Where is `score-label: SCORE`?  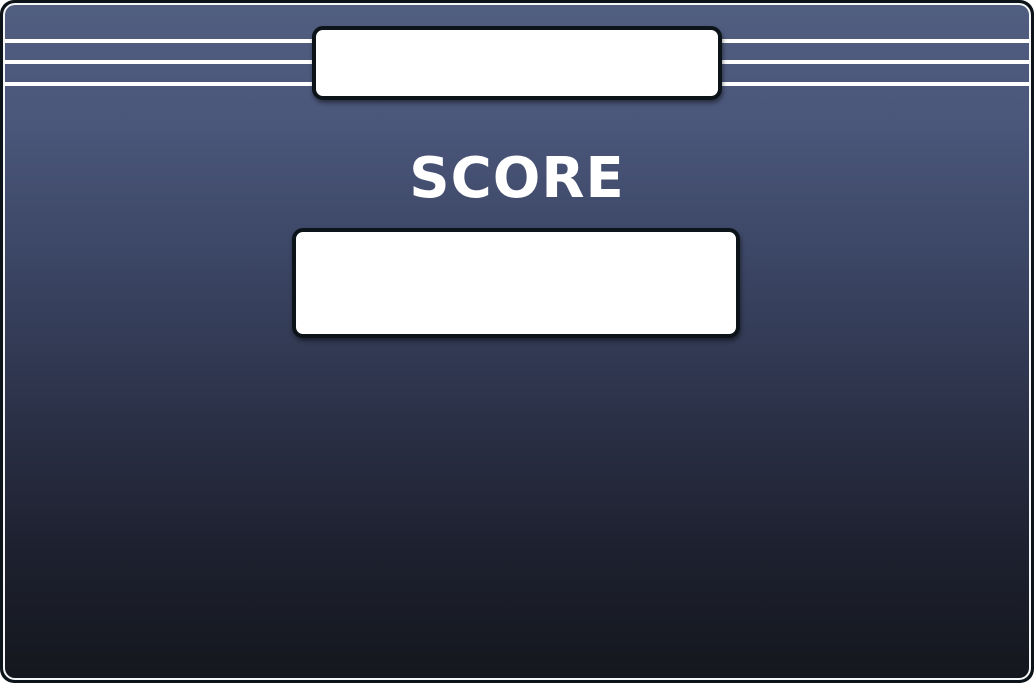
score-label: SCORE is located at coordinates (517, 178).